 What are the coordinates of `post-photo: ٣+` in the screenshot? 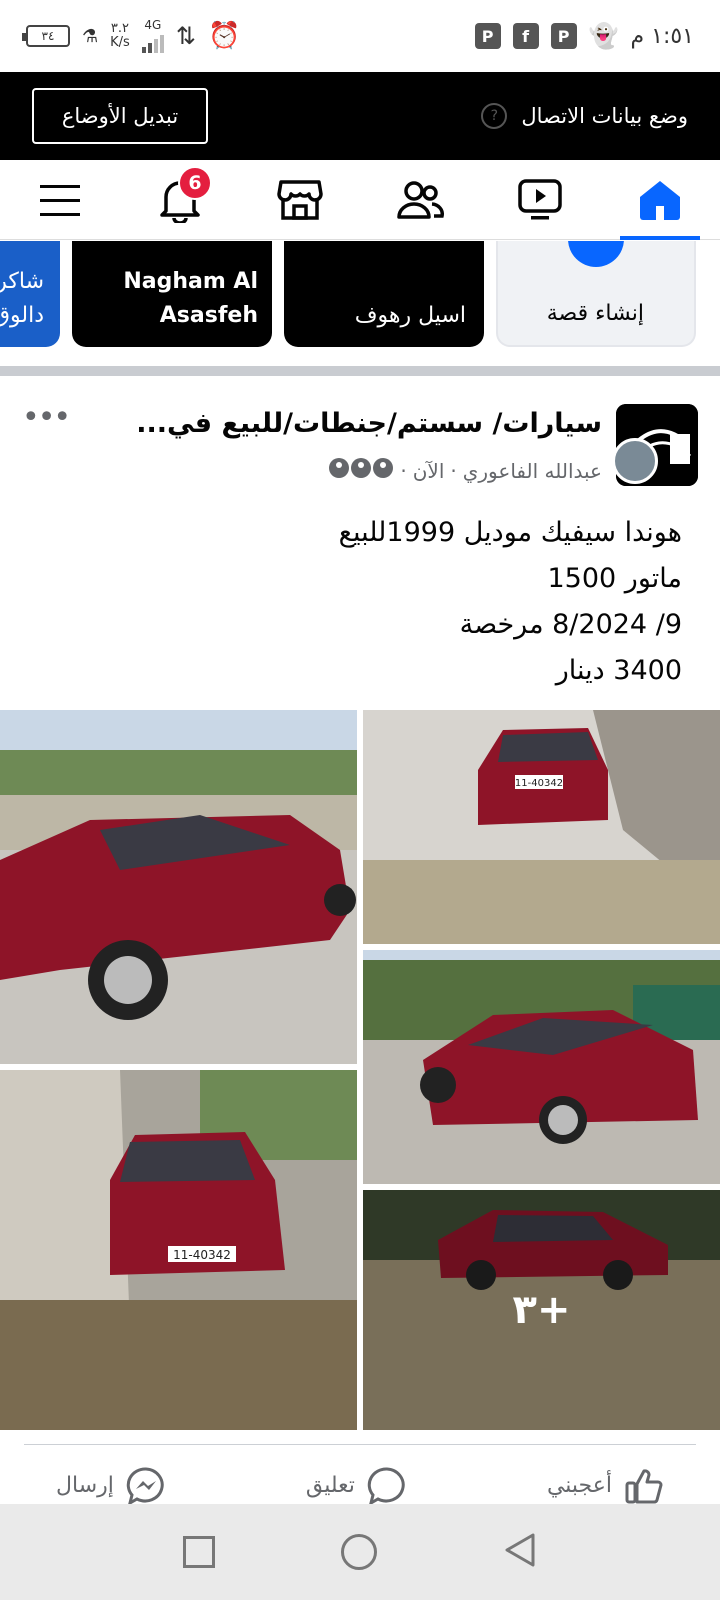 It's located at (541, 1310).